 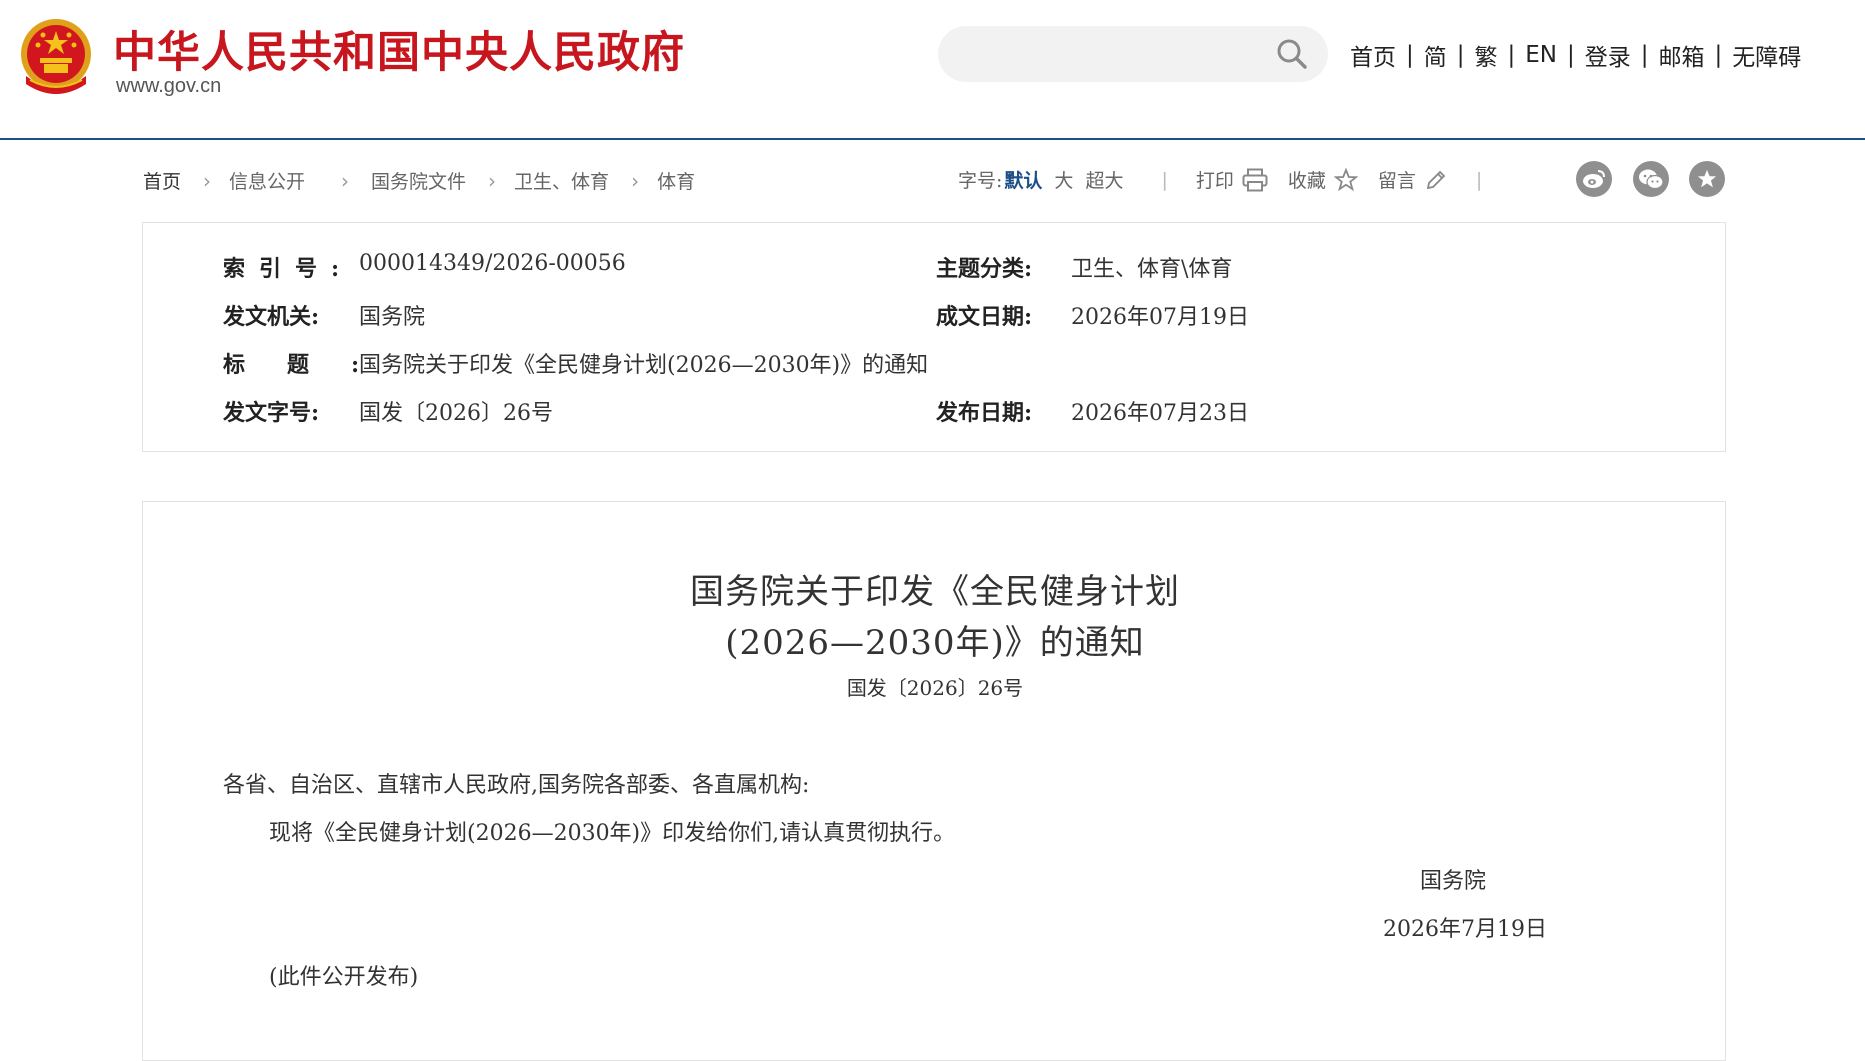 I want to click on favorite-star-icon, so click(x=1707, y=178).